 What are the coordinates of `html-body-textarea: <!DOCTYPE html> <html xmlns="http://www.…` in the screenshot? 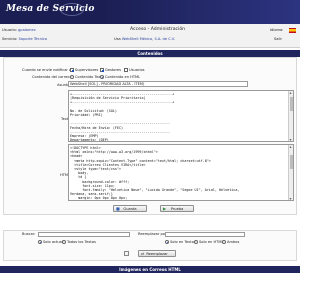 It's located at (181, 172).